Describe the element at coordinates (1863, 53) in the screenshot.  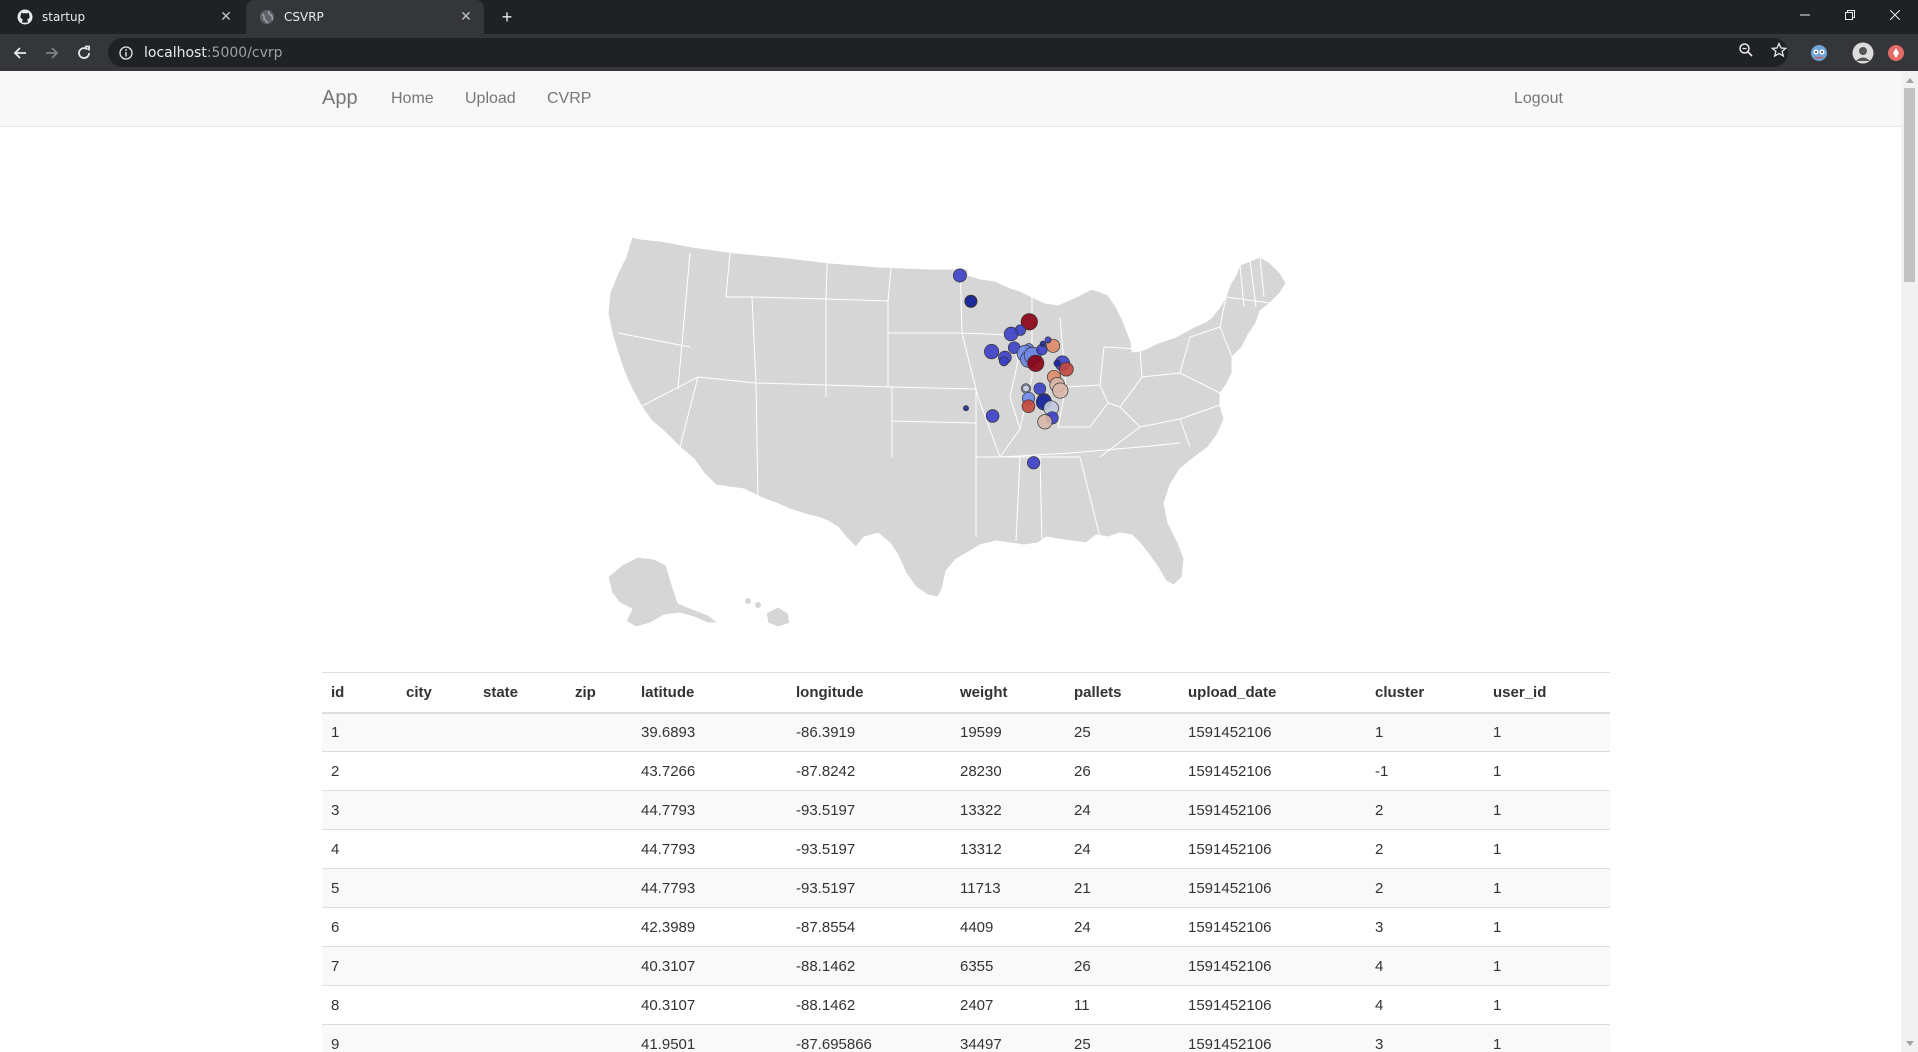
I see `avatar` at that location.